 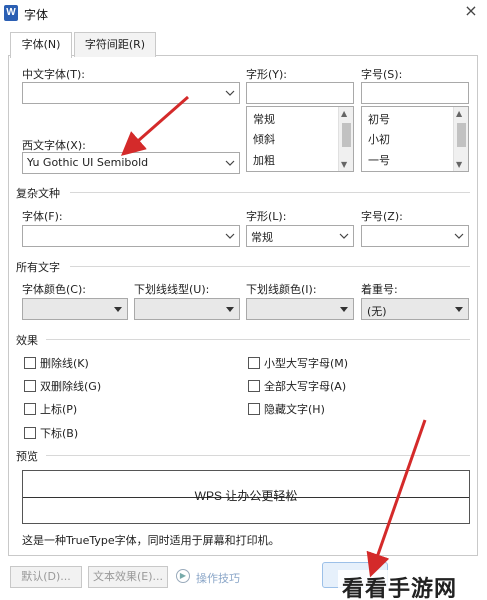 I want to click on arrow-to-west-font, so click(x=154, y=125).